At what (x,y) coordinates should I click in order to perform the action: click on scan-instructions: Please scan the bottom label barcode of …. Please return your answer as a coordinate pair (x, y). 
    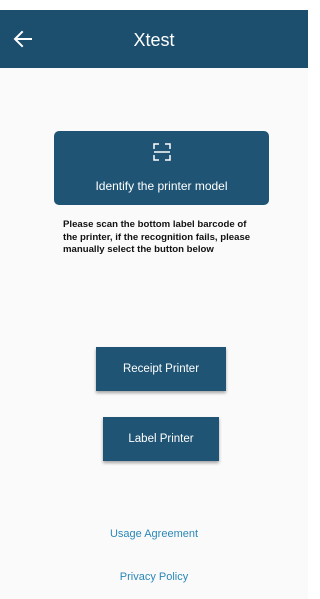
    Looking at the image, I should click on (157, 237).